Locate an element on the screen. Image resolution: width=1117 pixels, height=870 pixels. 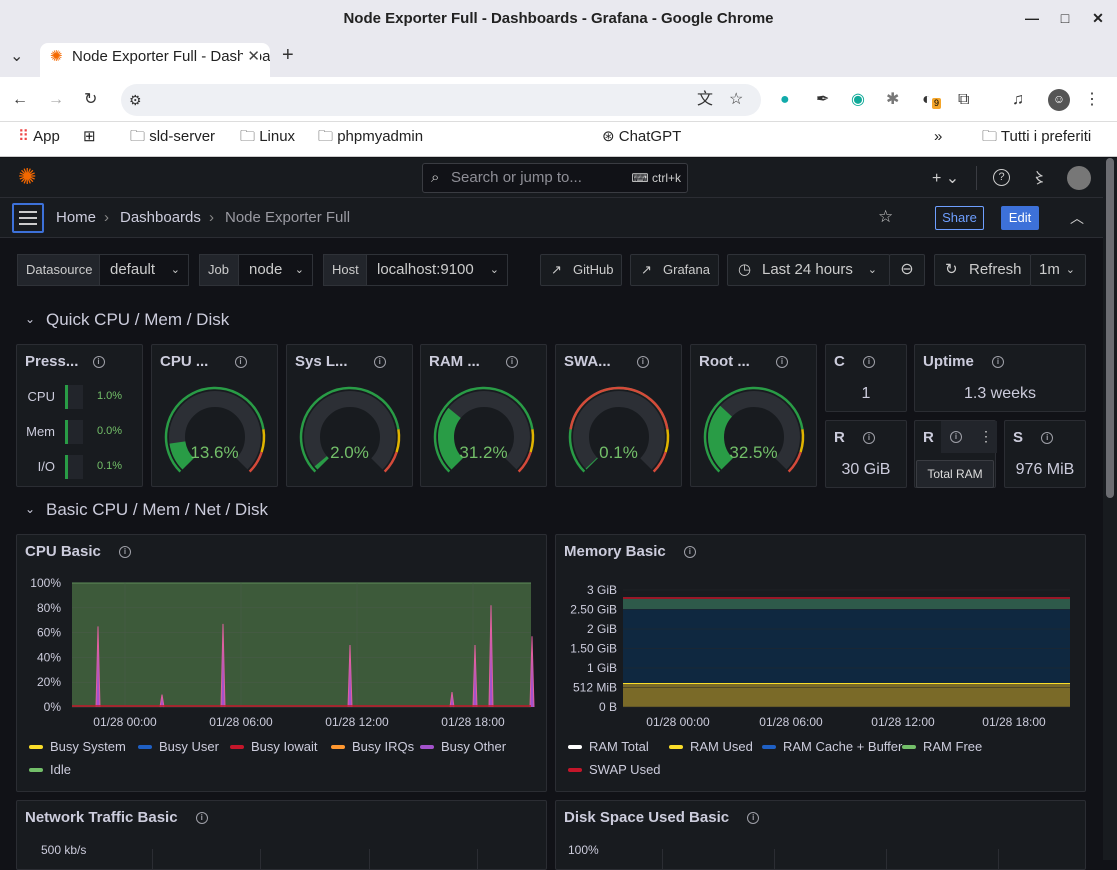
refresh-button: ↻ Refresh is located at coordinates (982, 270).